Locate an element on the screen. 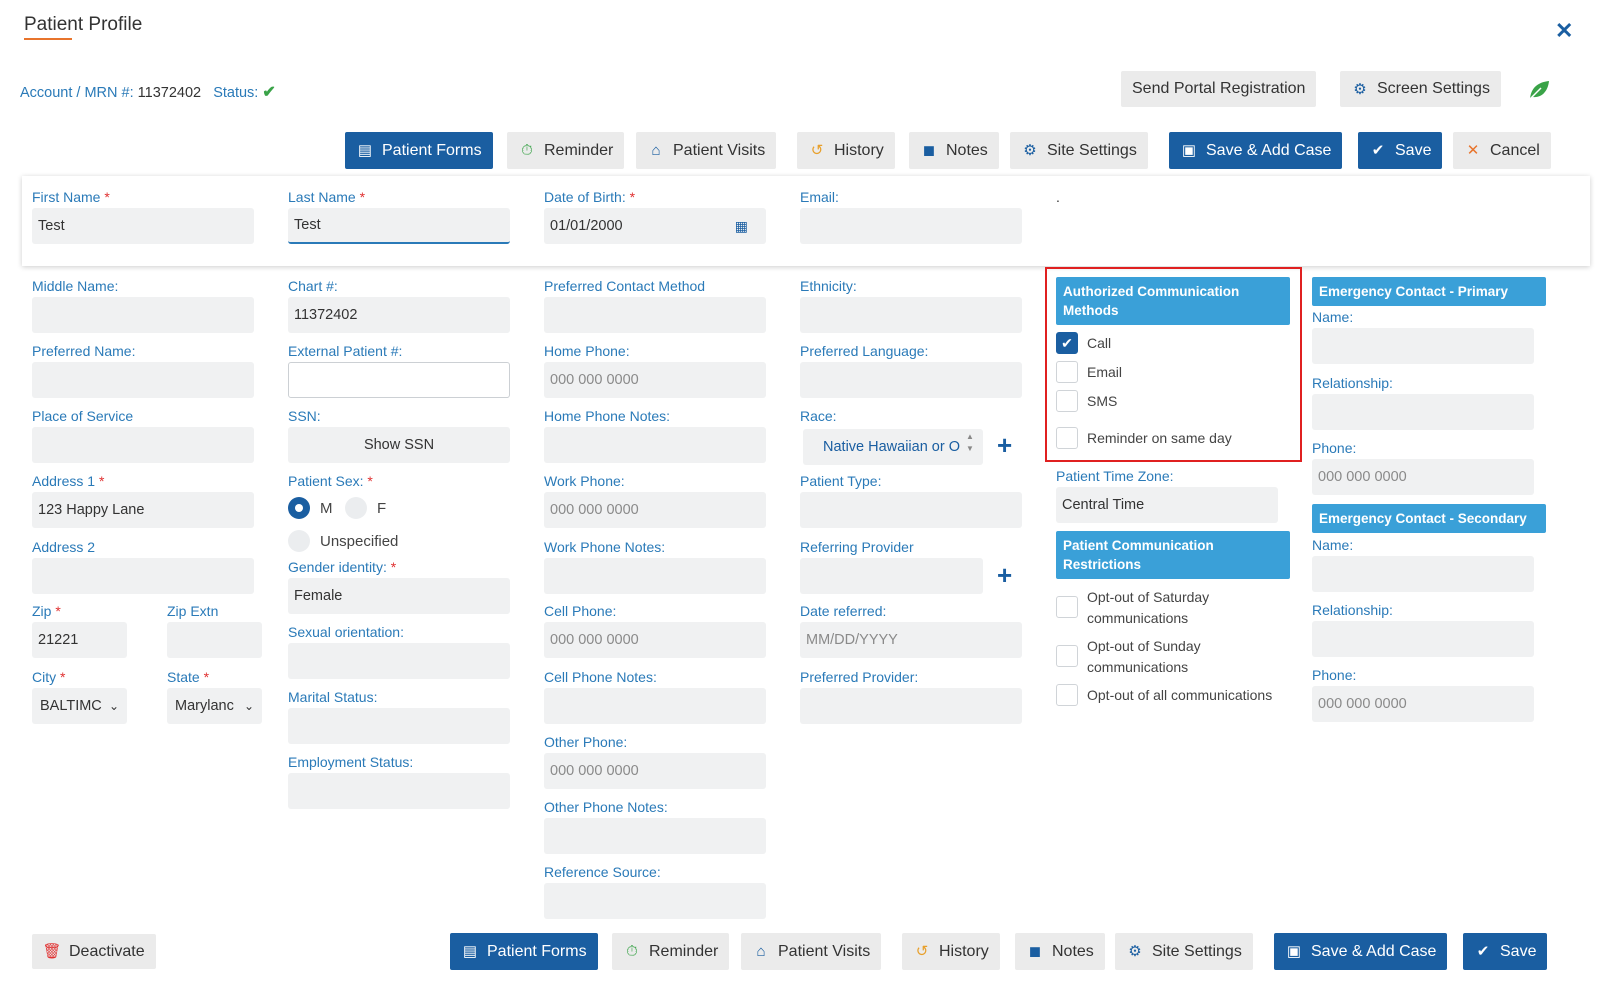  race-listbox: Native Hawaiian or O is located at coordinates (893, 447).